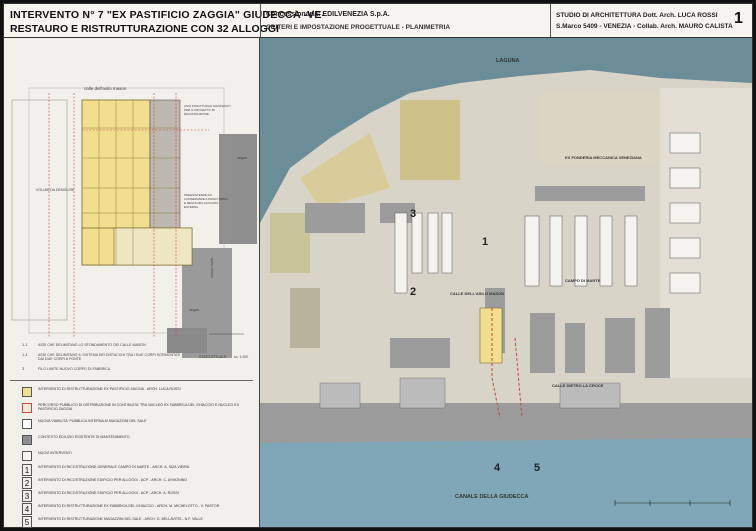 This screenshot has width=756, height=531. Describe the element at coordinates (485, 242) in the screenshot. I see `marker-1: 1` at that location.